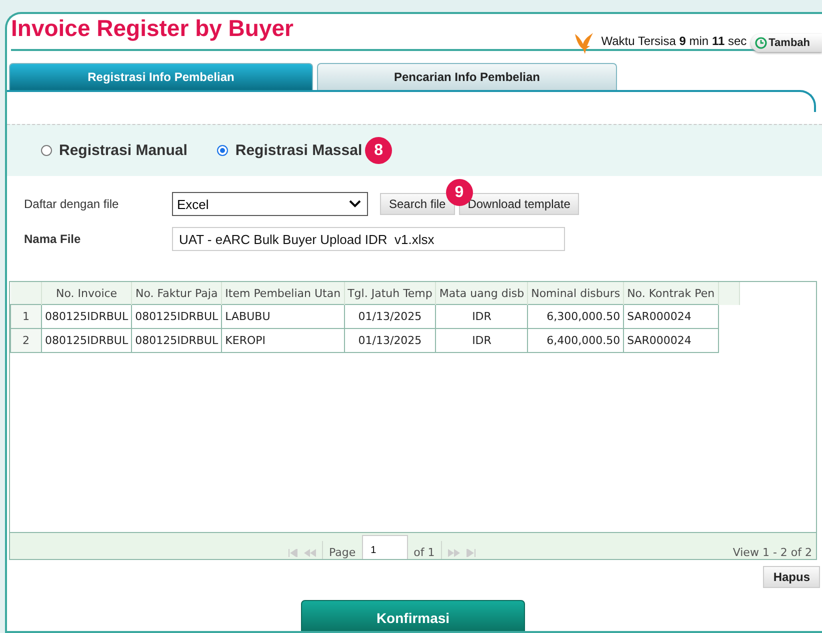 The height and width of the screenshot is (633, 822). What do you see at coordinates (26, 316) in the screenshot?
I see `row-number: 1` at bounding box center [26, 316].